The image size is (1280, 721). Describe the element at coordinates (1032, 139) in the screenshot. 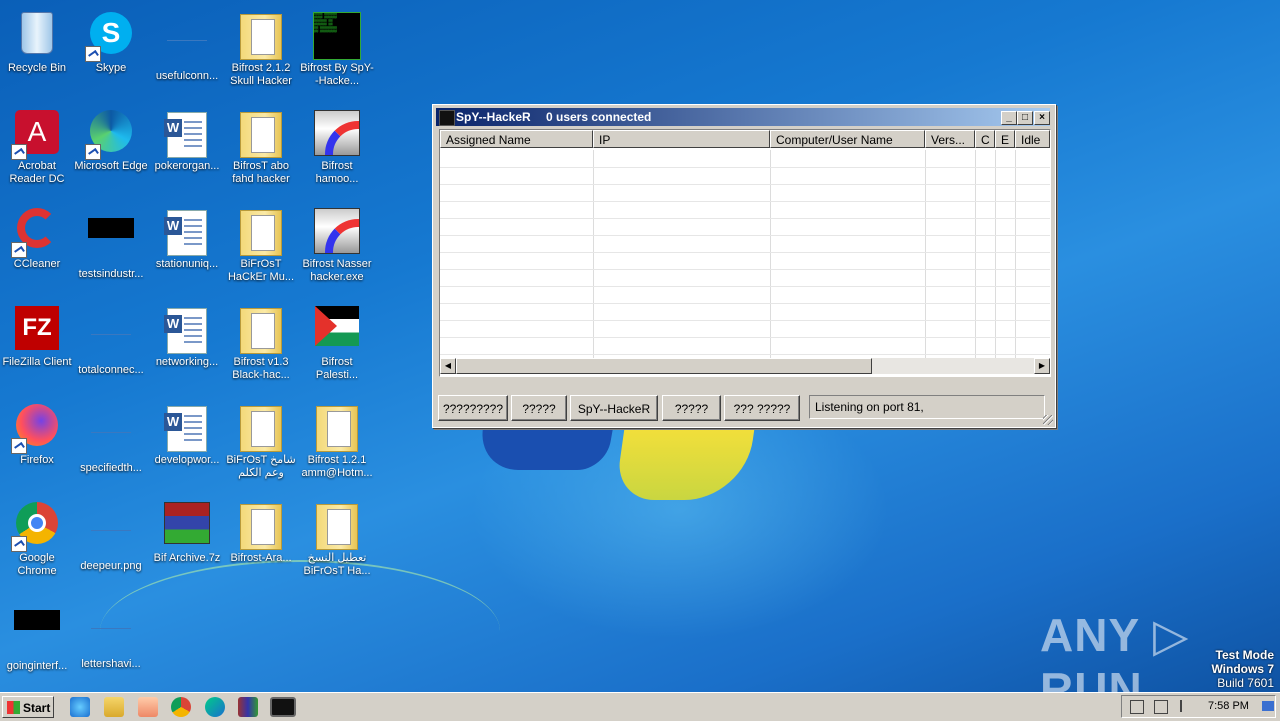

I see `column-idle: Idle` at that location.